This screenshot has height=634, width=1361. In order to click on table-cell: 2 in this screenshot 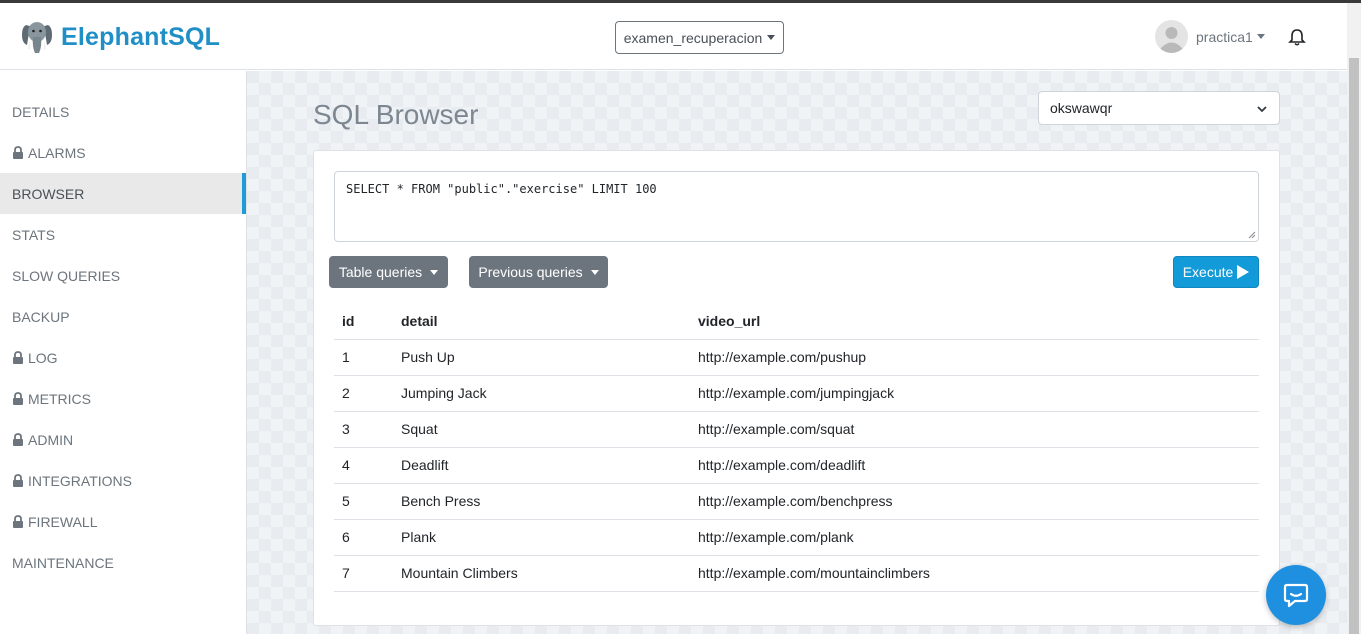, I will do `click(363, 393)`.